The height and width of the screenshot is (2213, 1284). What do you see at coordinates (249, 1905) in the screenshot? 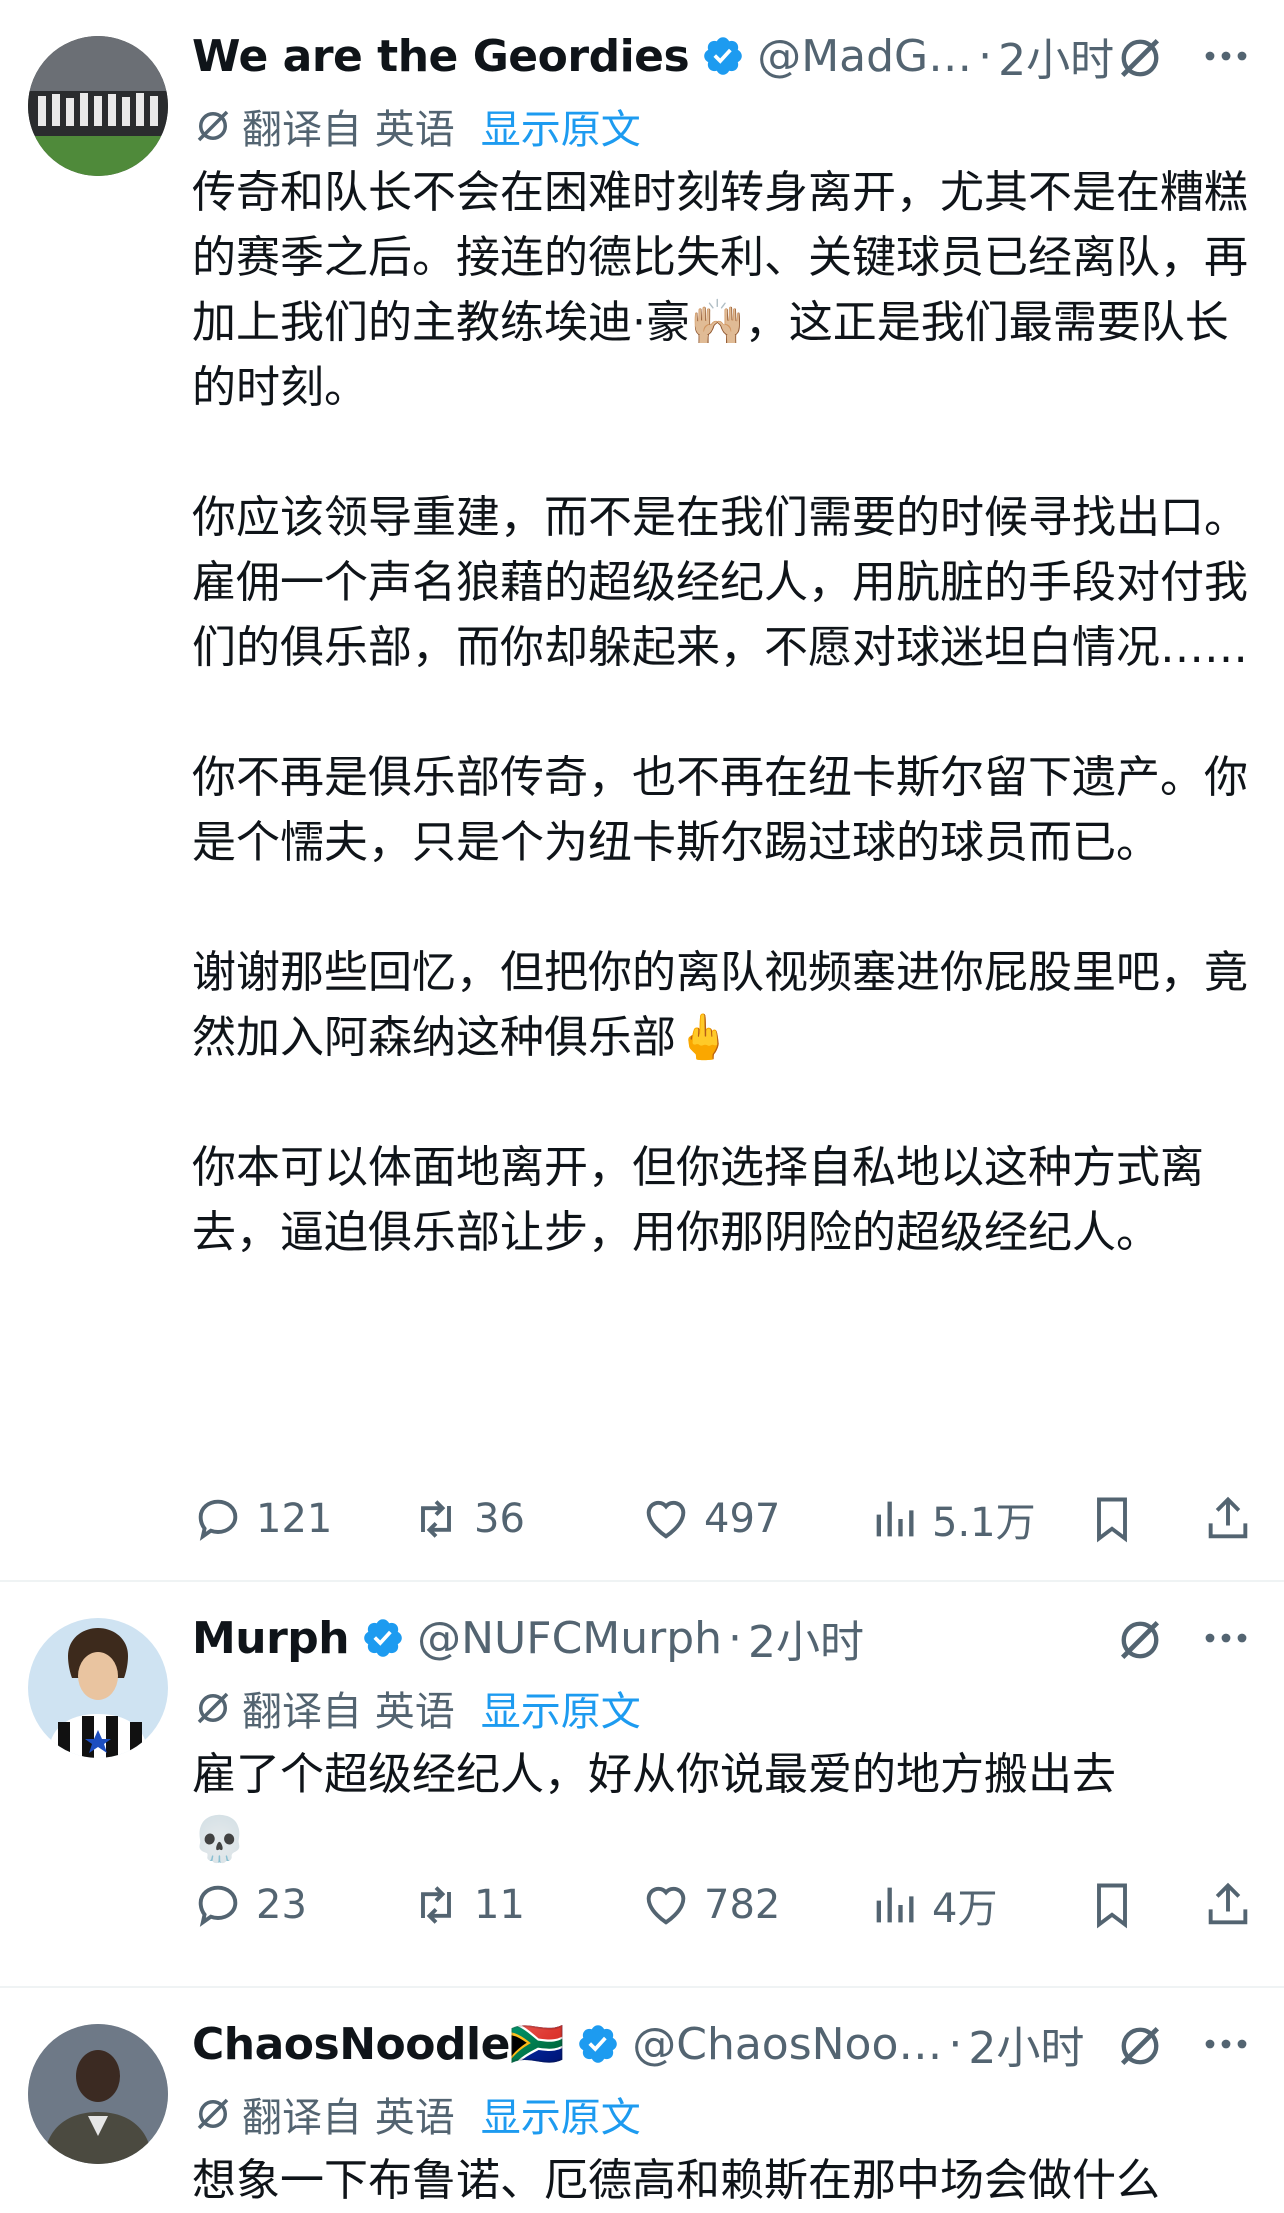
I see `reply-button: 23` at bounding box center [249, 1905].